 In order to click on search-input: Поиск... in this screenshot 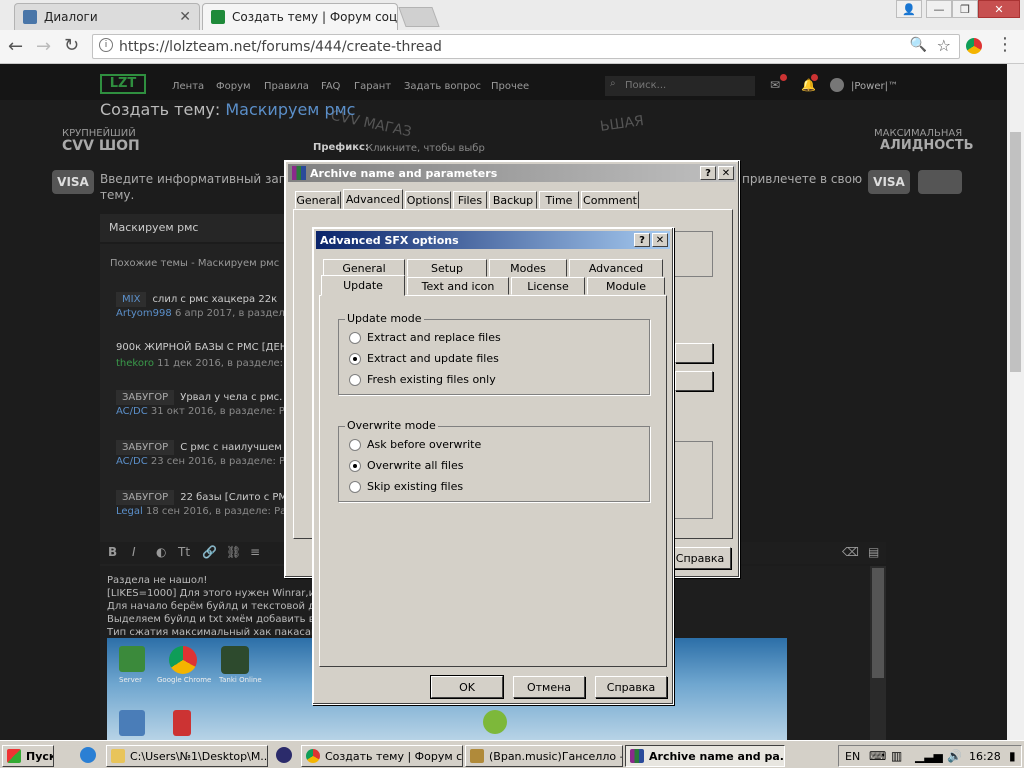, I will do `click(680, 86)`.